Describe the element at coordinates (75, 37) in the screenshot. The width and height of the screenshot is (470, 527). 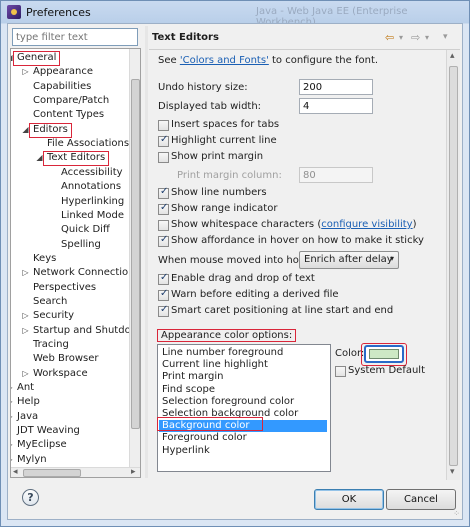
I see `filter-input` at that location.